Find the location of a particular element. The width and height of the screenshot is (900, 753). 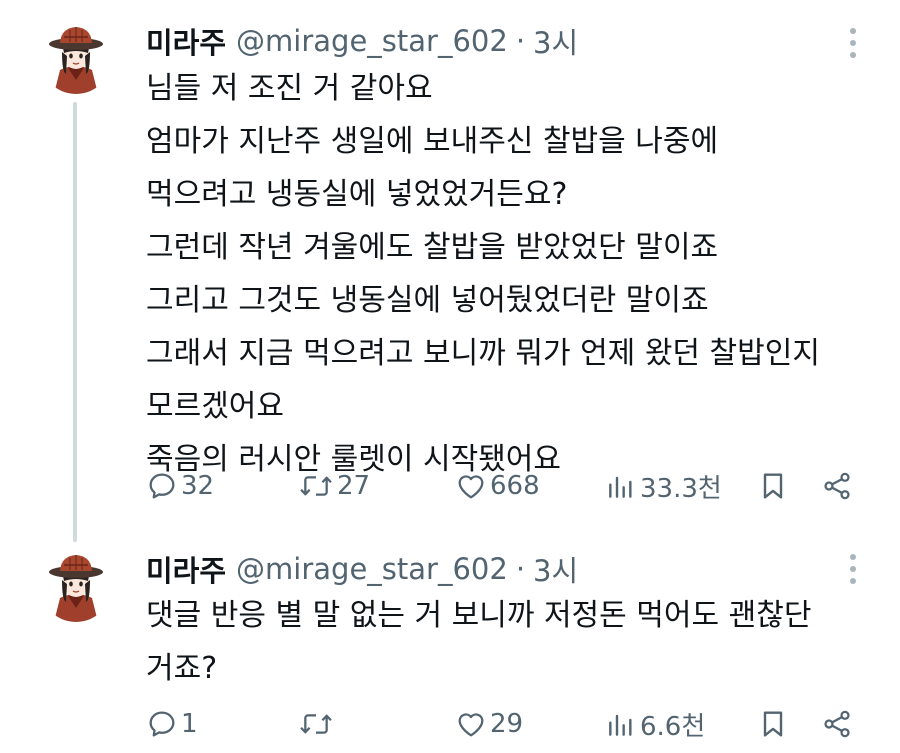

reply-count: 32 is located at coordinates (198, 486).